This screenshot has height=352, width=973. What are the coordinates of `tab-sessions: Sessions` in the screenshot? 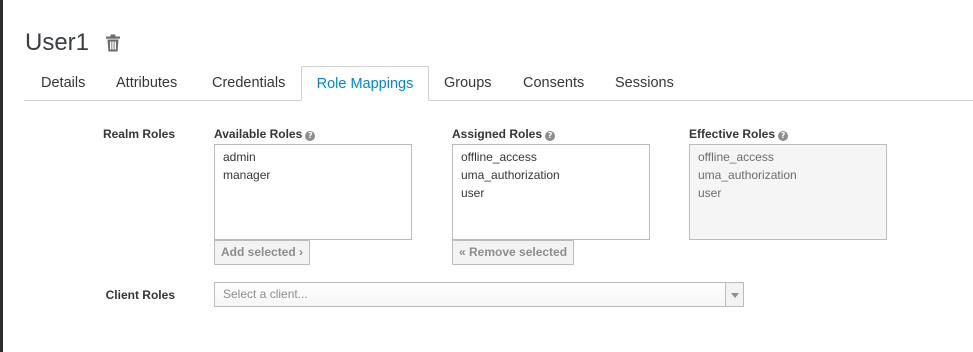 It's located at (644, 83).